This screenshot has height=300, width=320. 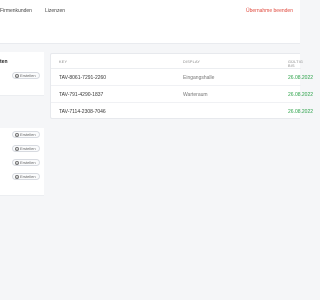 I want to click on table-row: TAV-791-4290-1837 Warteraum 26.08.2022, so click(x=182, y=94).